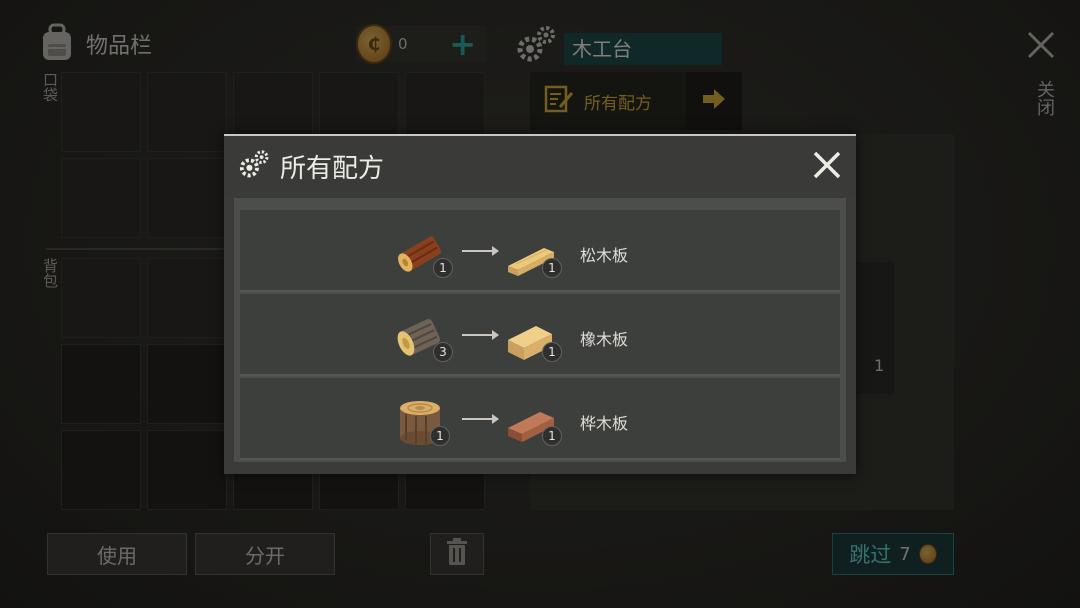 This screenshot has width=1080, height=608. What do you see at coordinates (332, 168) in the screenshot?
I see `dialog-title: 所有配方` at bounding box center [332, 168].